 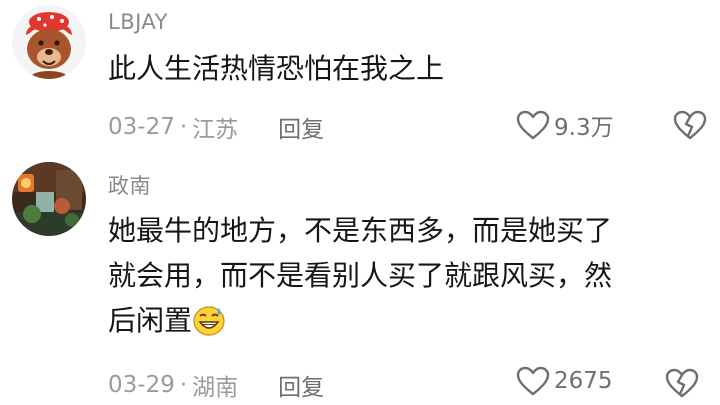 I want to click on comment-location: 江苏, so click(x=215, y=130).